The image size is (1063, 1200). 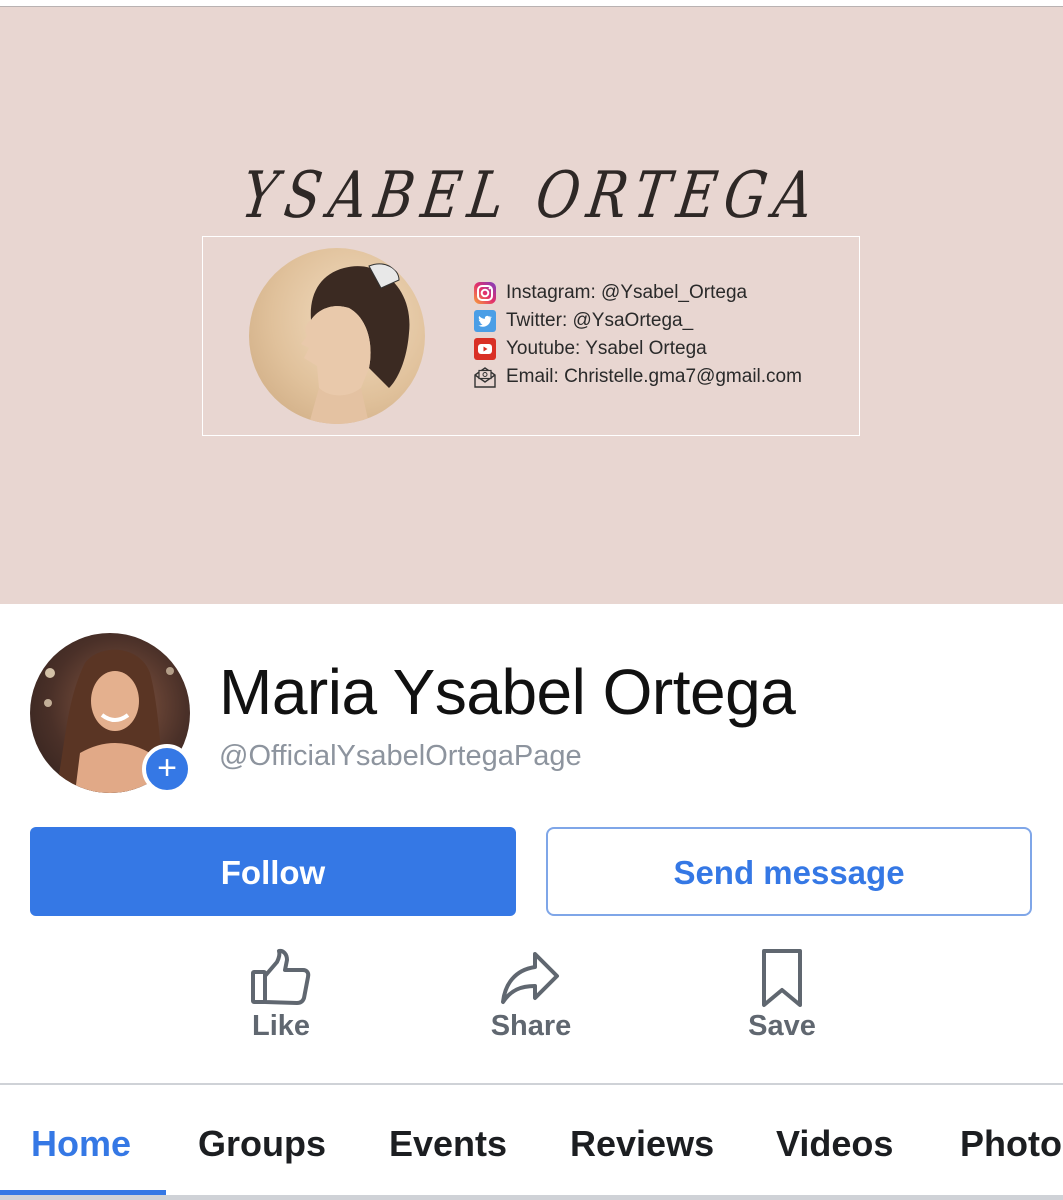 I want to click on bookmark-icon, so click(x=782, y=978).